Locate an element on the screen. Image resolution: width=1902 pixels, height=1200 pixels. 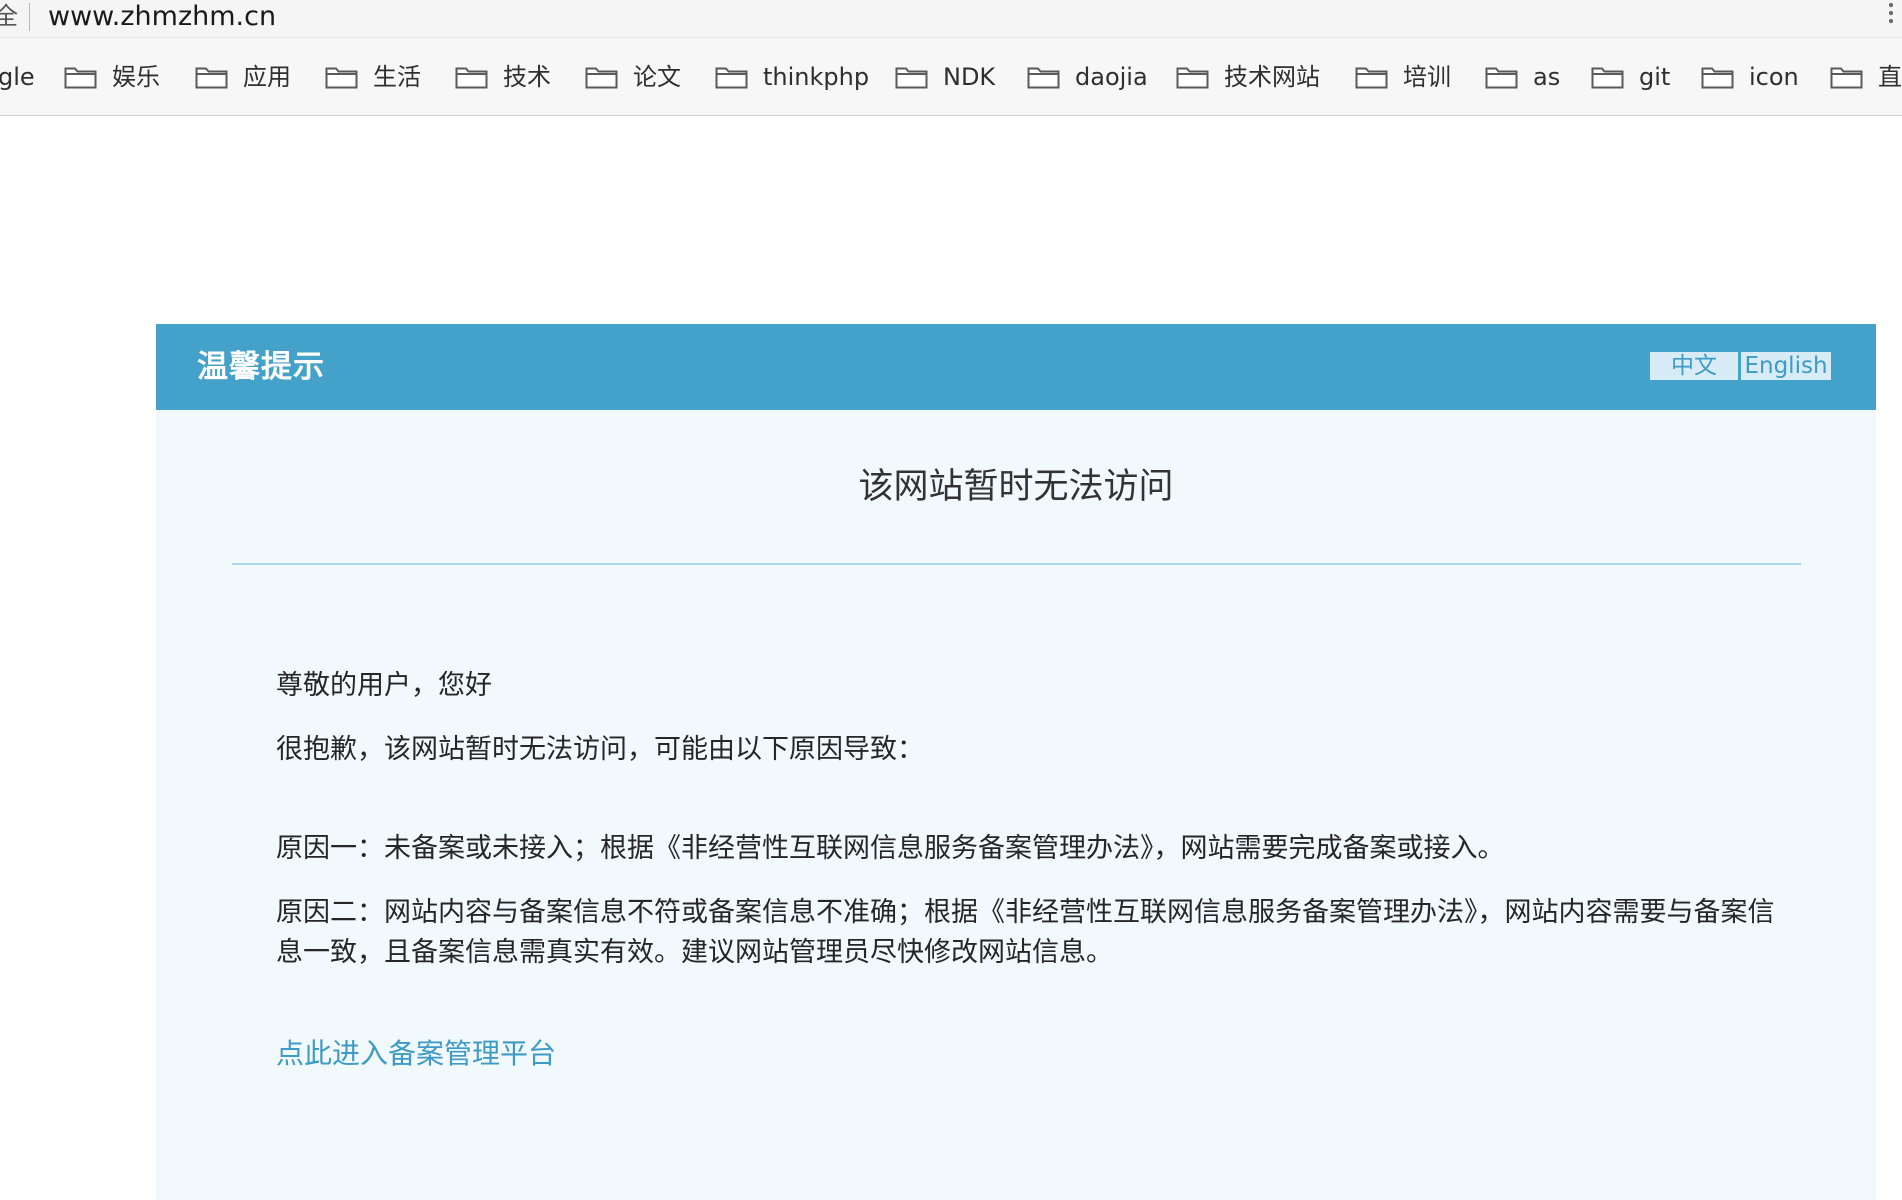
bookmark-folder-icon: icon is located at coordinates (1750, 77).